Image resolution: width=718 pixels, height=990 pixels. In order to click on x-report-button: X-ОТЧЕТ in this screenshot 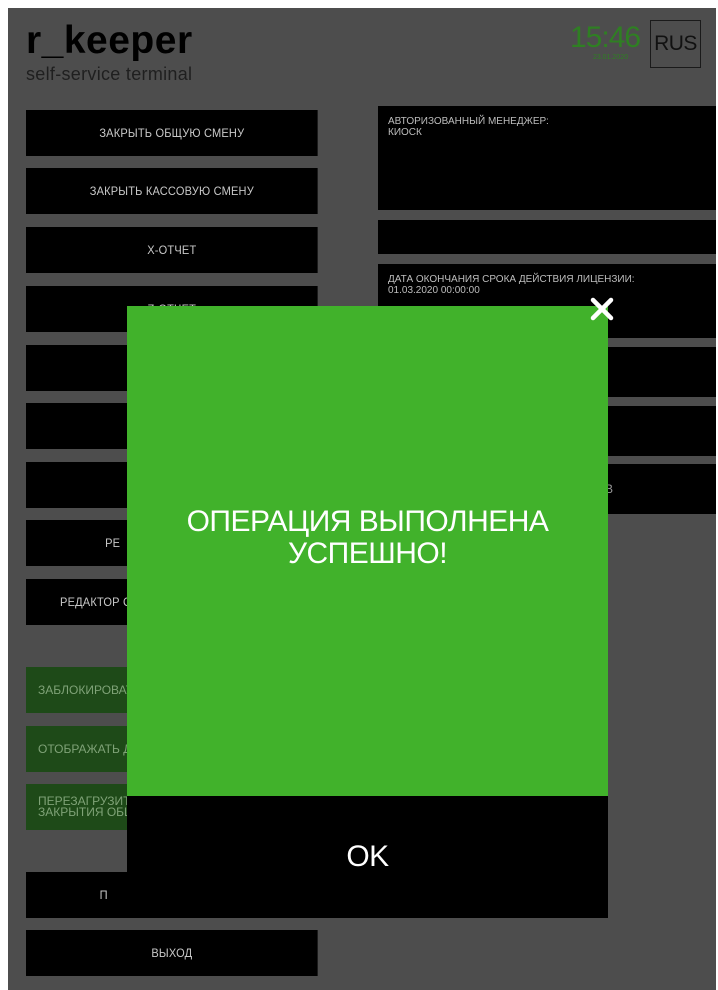, I will do `click(172, 250)`.